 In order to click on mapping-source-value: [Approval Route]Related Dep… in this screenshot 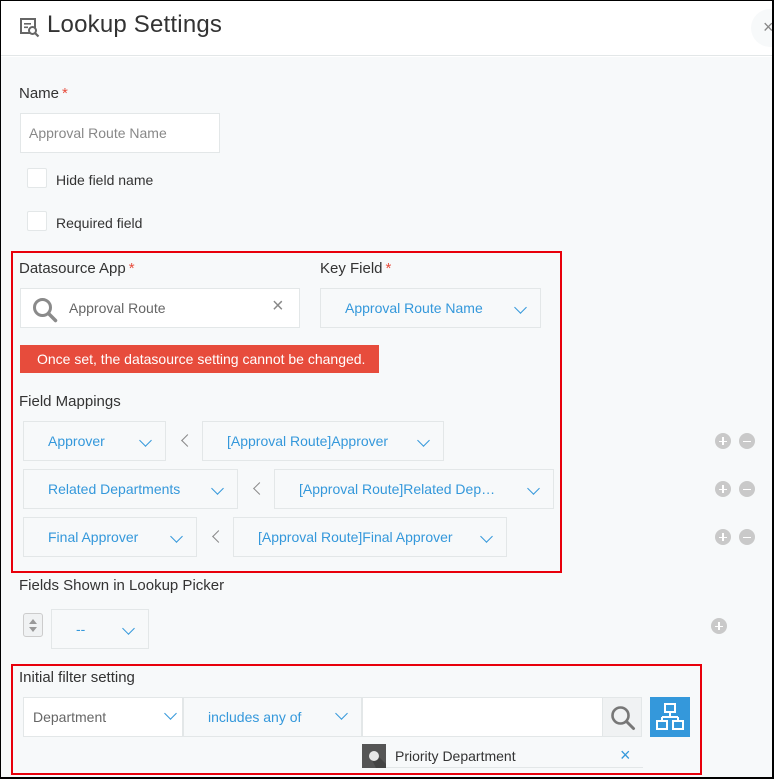, I will do `click(397, 489)`.